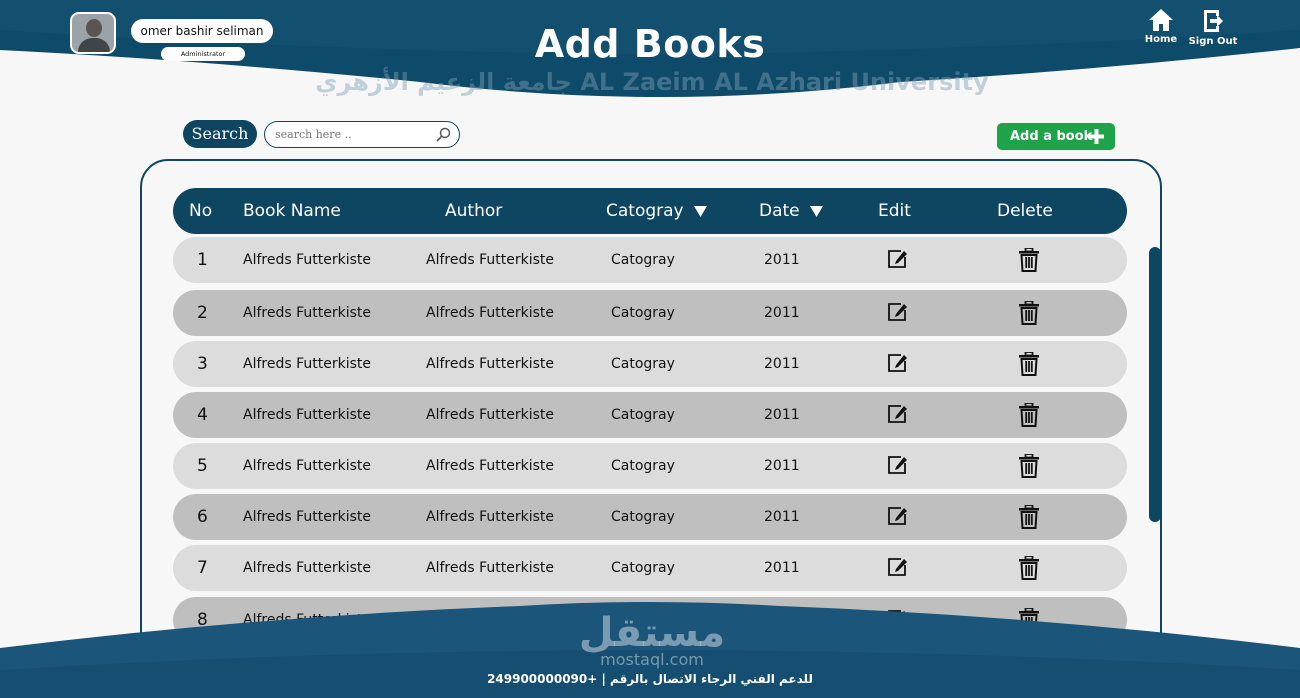 The image size is (1300, 698). What do you see at coordinates (350, 134) in the screenshot?
I see `search-input` at bounding box center [350, 134].